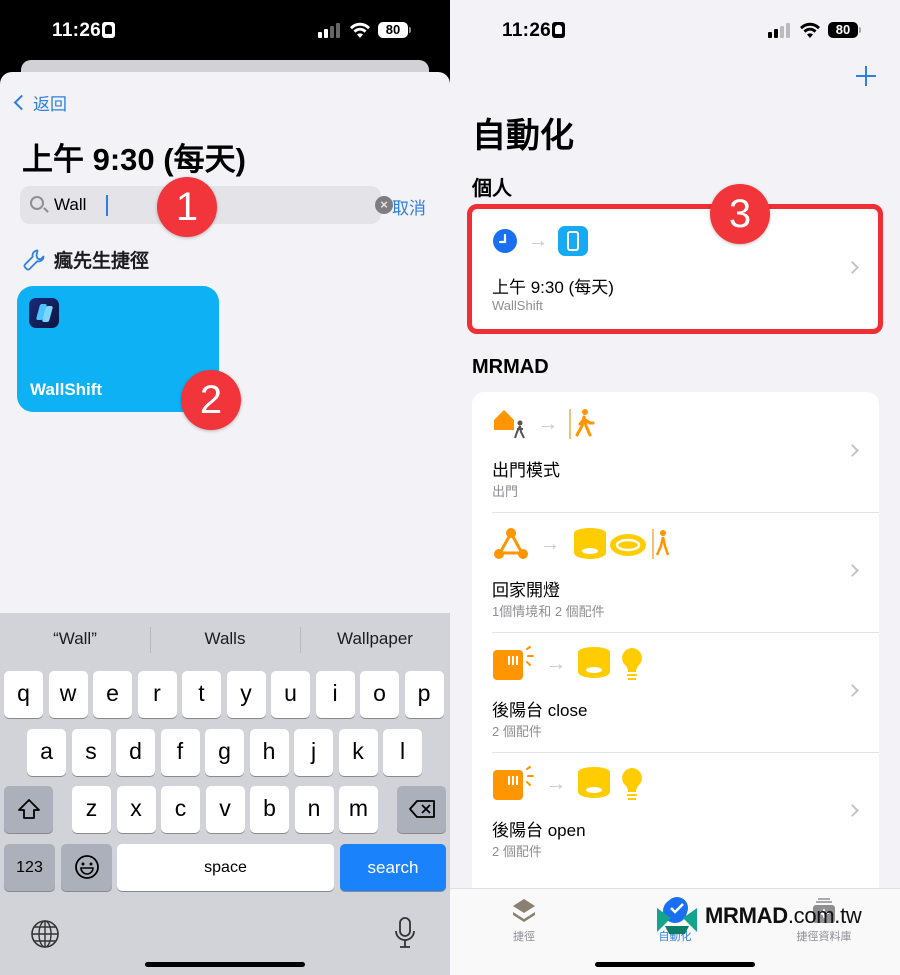  I want to click on automation-subtitle: WallShift, so click(517, 305).